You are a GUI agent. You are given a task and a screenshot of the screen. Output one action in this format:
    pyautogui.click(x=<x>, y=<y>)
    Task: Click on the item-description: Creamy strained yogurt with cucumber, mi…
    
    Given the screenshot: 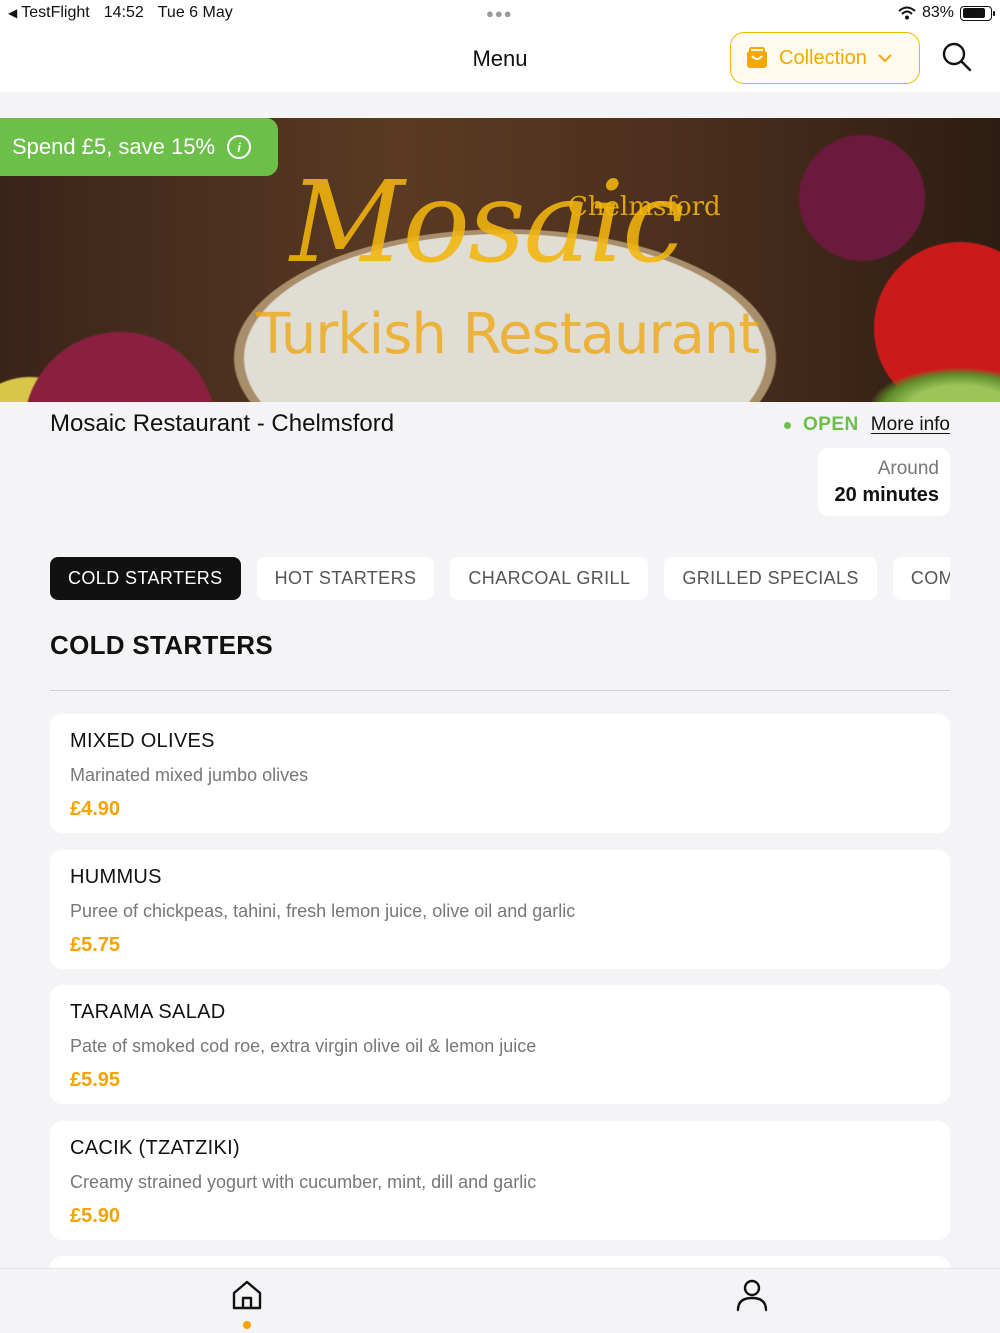 What is the action you would take?
    pyautogui.click(x=303, y=1181)
    